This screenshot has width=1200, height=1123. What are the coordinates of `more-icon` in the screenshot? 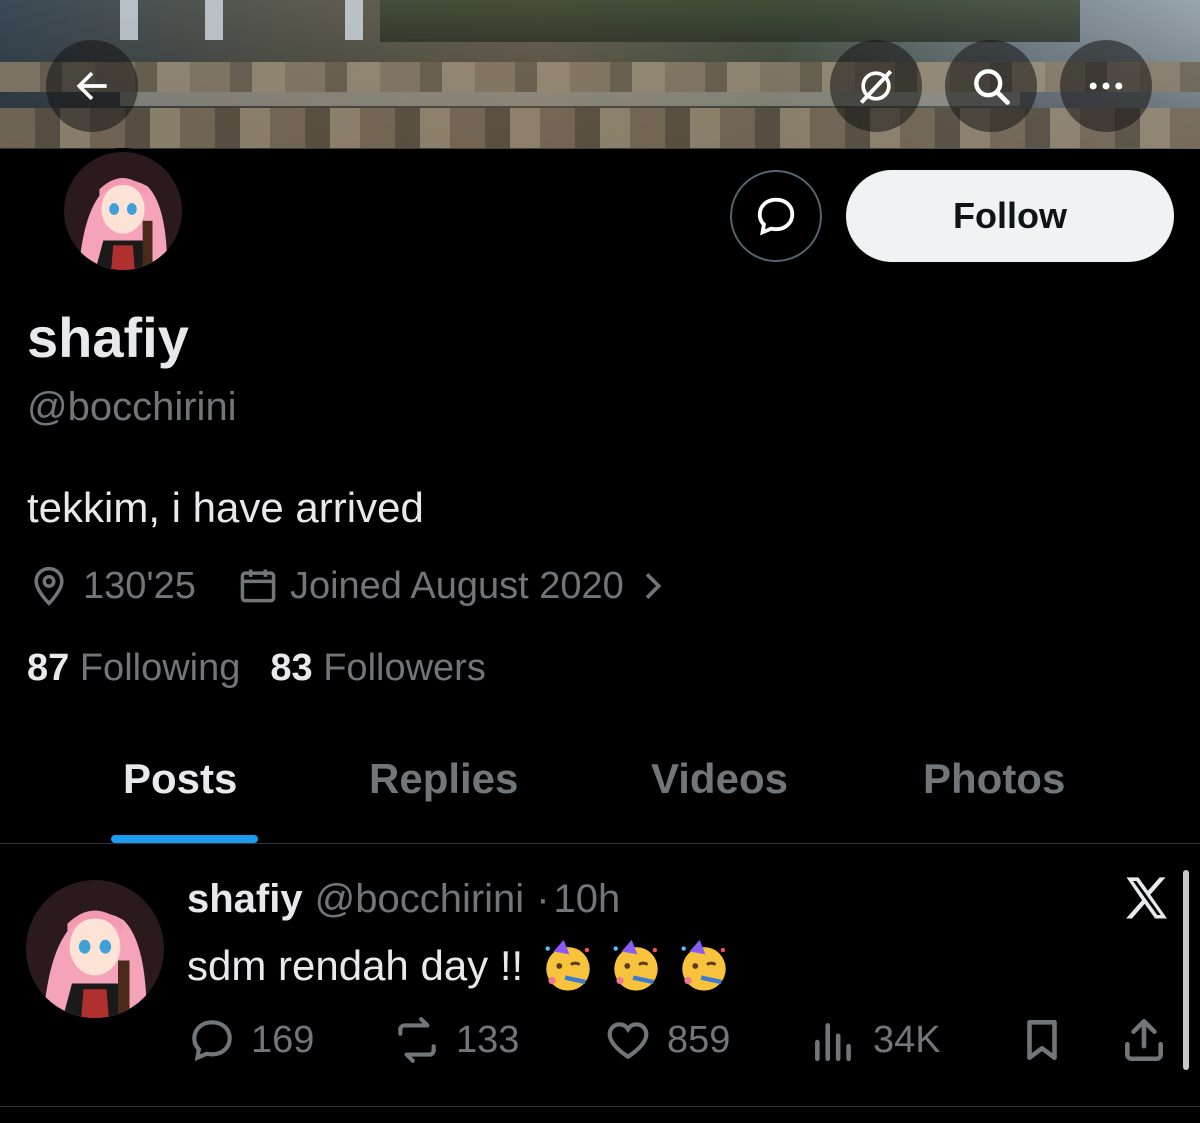 It's located at (1106, 86).